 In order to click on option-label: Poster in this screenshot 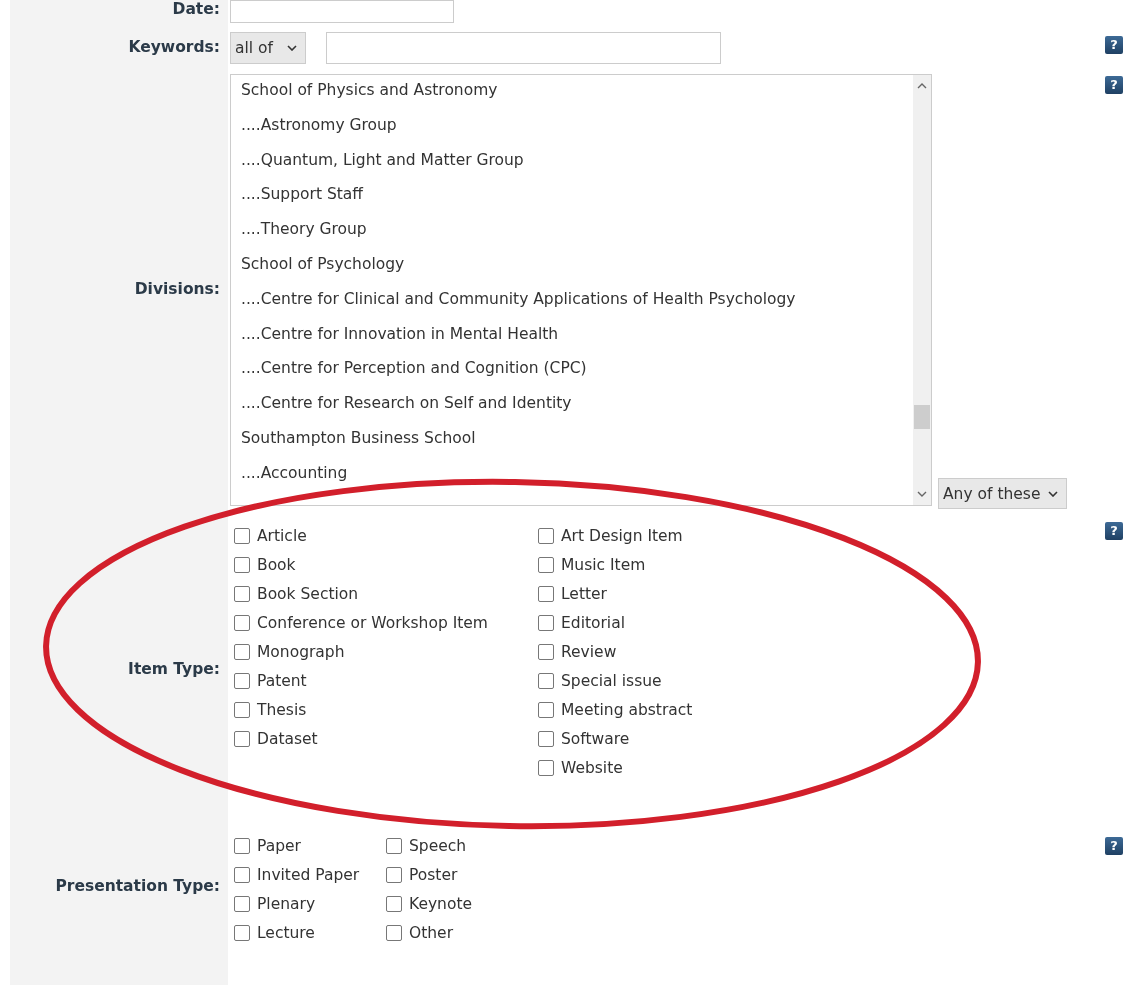, I will do `click(433, 874)`.